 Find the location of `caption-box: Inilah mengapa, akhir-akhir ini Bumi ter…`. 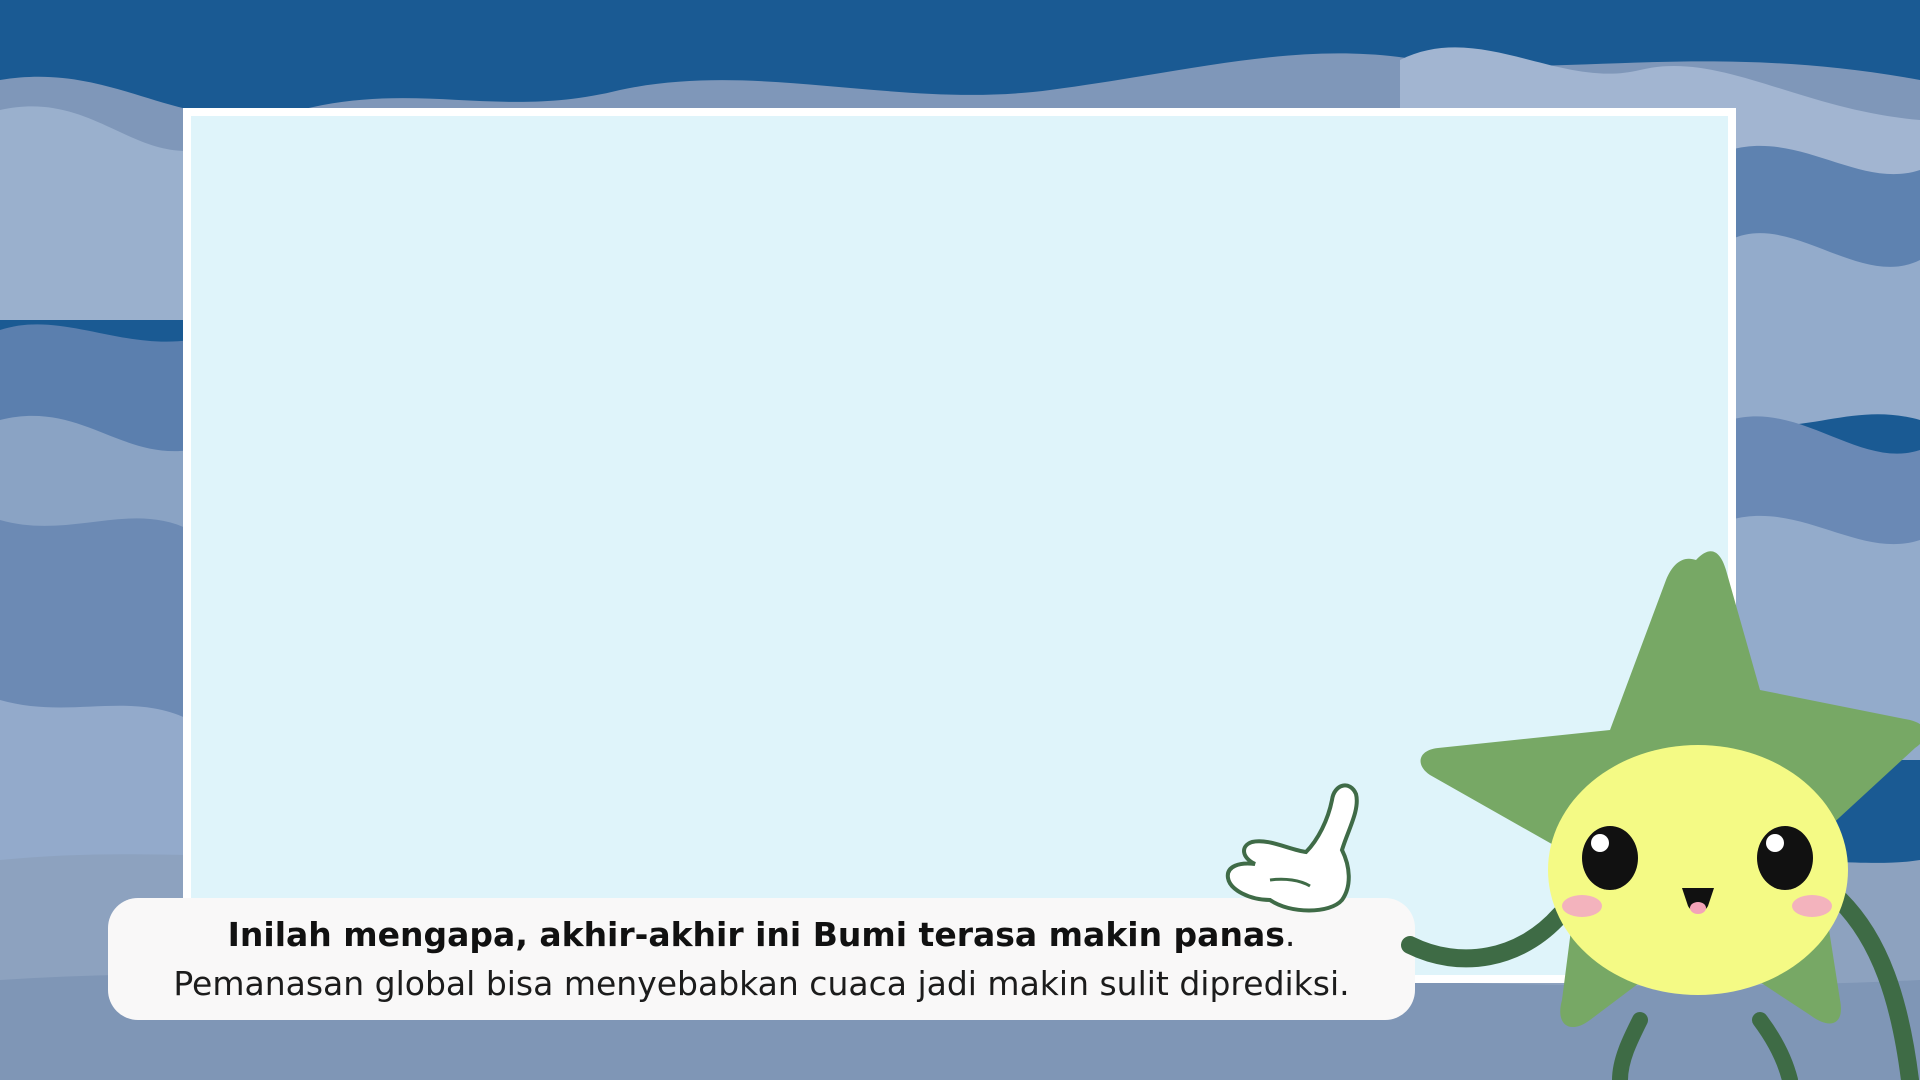

caption-box: Inilah mengapa, akhir-akhir ini Bumi ter… is located at coordinates (761, 959).